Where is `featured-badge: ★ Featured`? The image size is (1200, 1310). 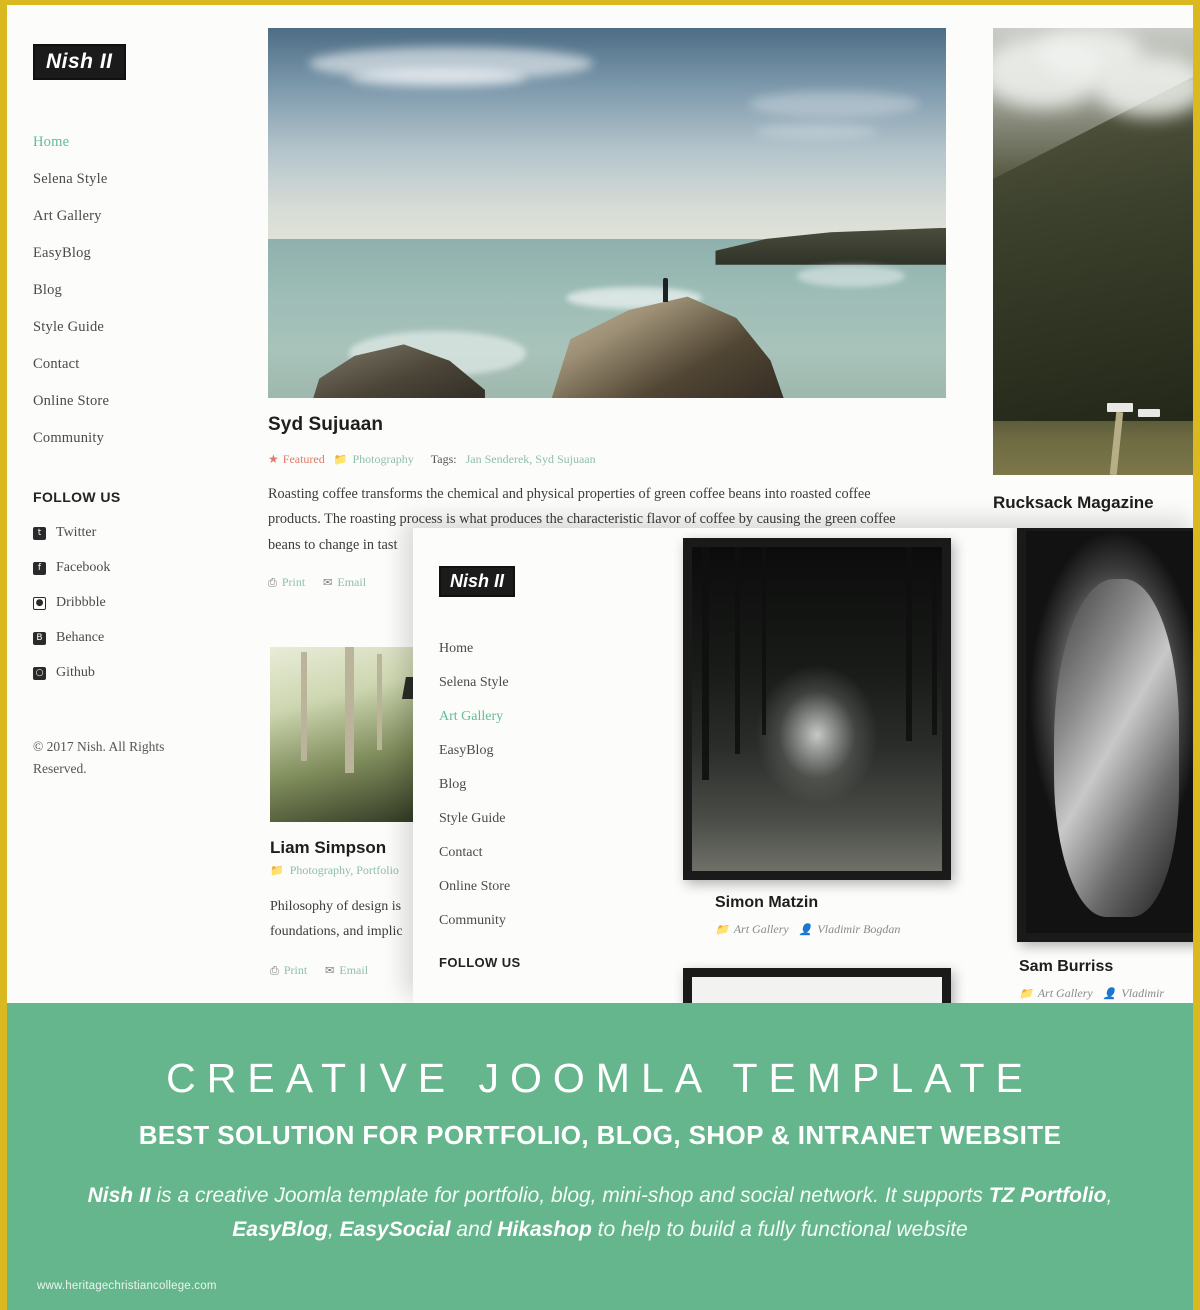
featured-badge: ★ Featured is located at coordinates (296, 459).